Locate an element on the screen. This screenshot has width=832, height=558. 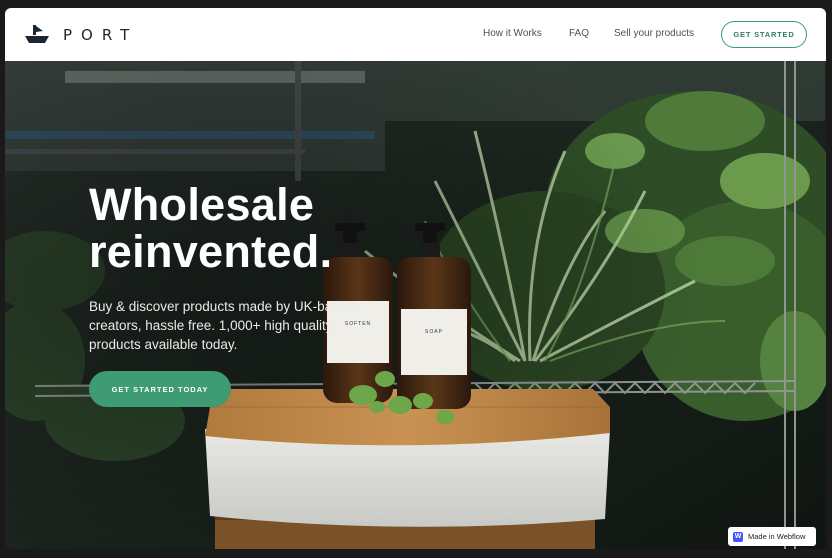
made-in-webflow-badge: W Made in Webflow is located at coordinates (772, 536).